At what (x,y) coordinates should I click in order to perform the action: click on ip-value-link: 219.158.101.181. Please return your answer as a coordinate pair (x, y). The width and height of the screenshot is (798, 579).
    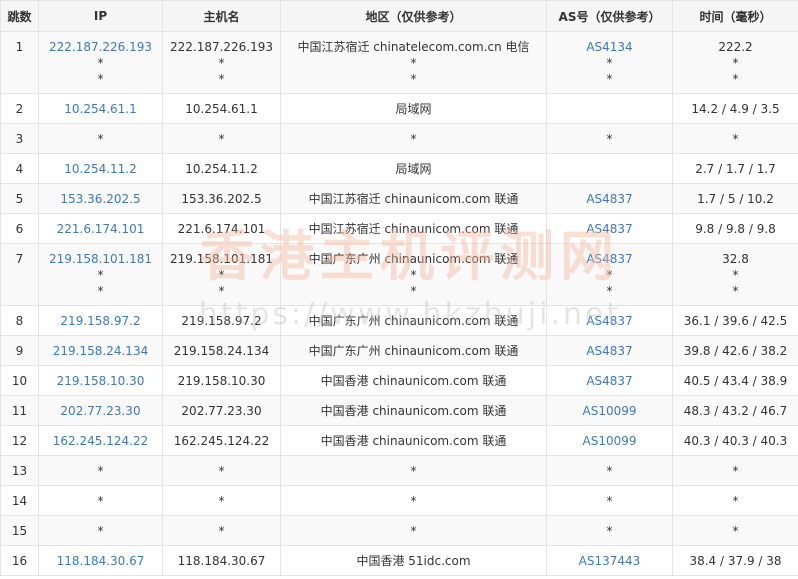
    Looking at the image, I should click on (100, 259).